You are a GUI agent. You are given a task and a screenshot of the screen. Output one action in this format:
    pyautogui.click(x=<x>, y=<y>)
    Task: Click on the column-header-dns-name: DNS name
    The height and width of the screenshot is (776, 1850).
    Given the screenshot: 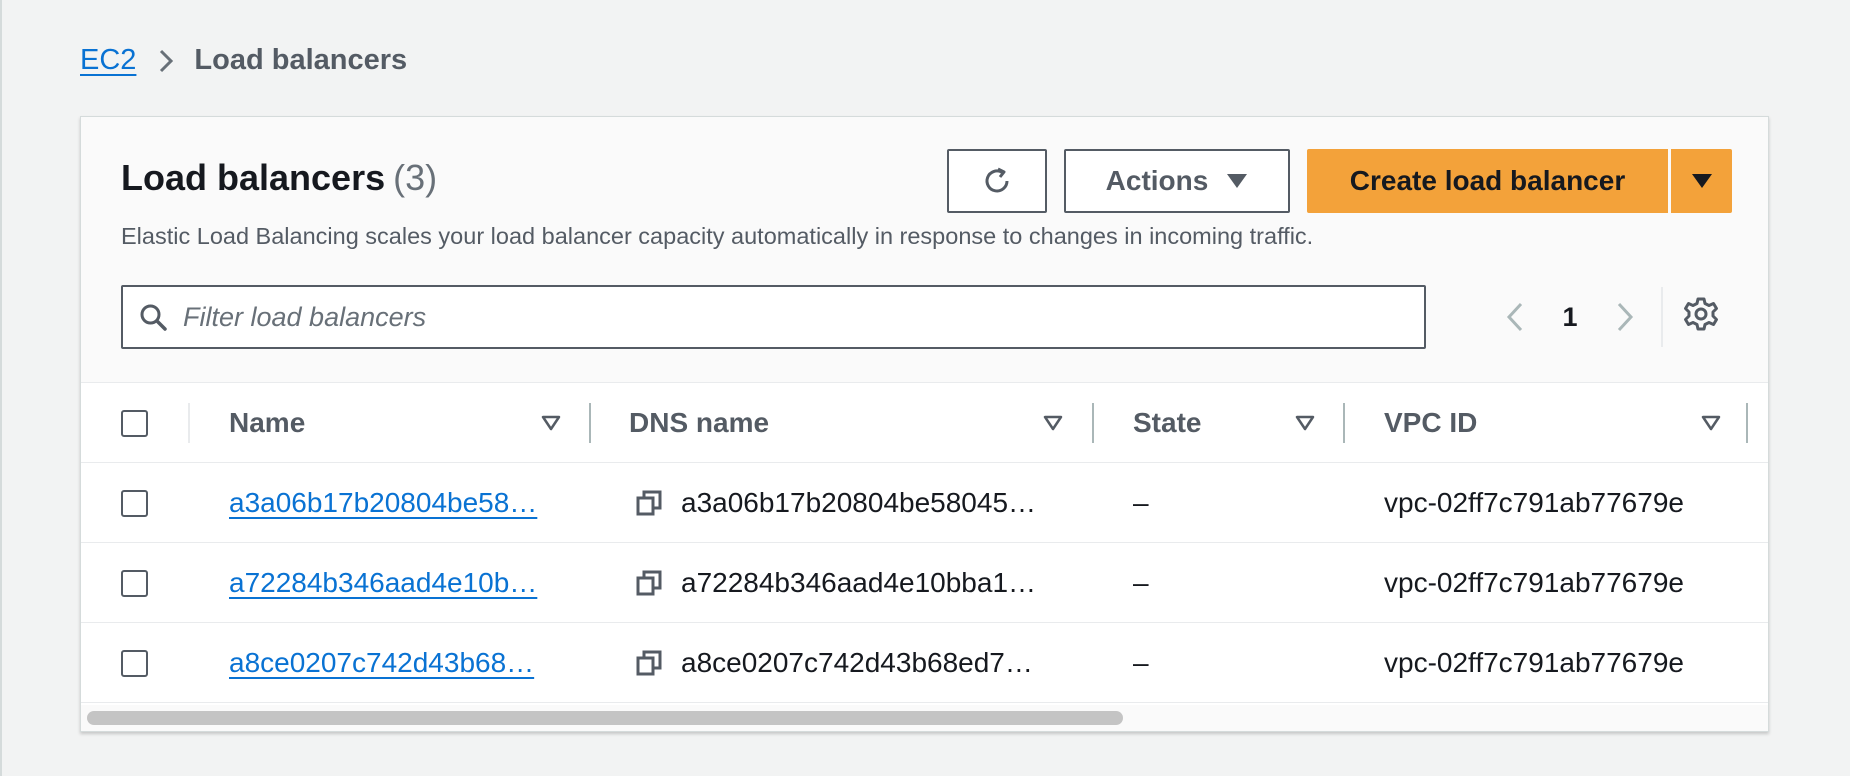 What is the action you would take?
    pyautogui.click(x=699, y=423)
    